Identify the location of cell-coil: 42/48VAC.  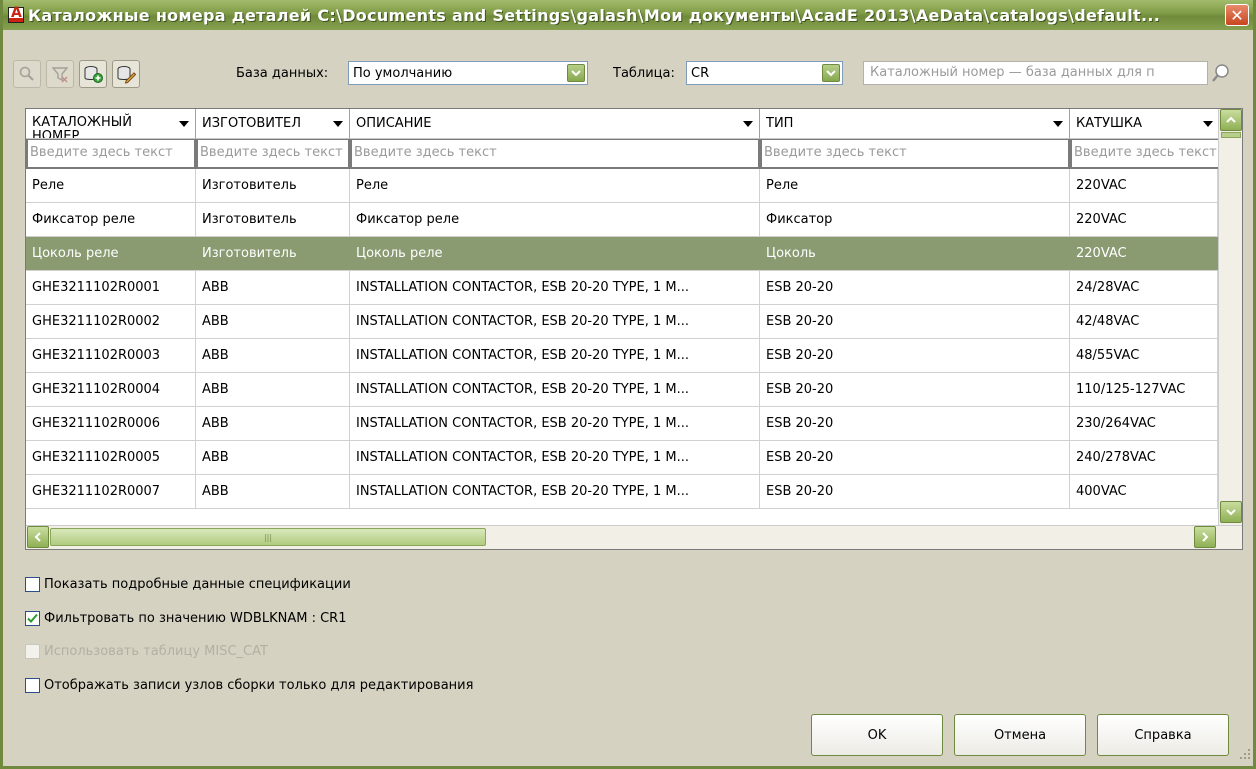
(1144, 321).